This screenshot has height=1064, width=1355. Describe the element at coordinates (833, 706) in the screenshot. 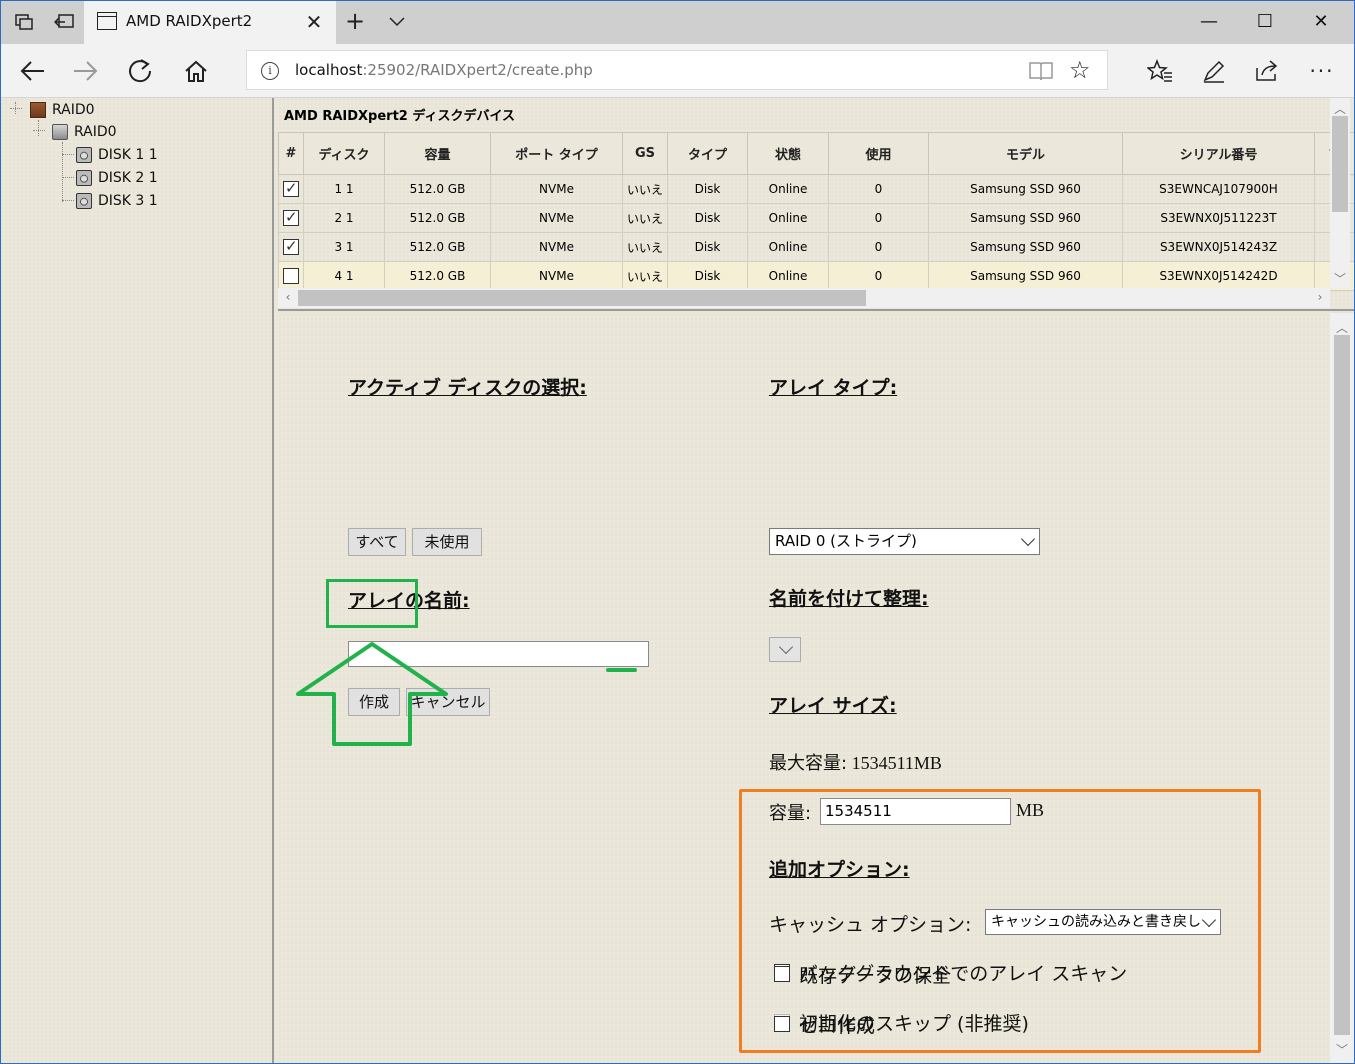

I see `array-size-label: アレイ サイズ:` at that location.